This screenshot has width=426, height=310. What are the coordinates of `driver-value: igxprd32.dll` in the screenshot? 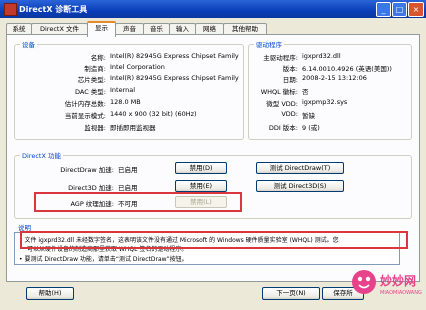 It's located at (321, 56).